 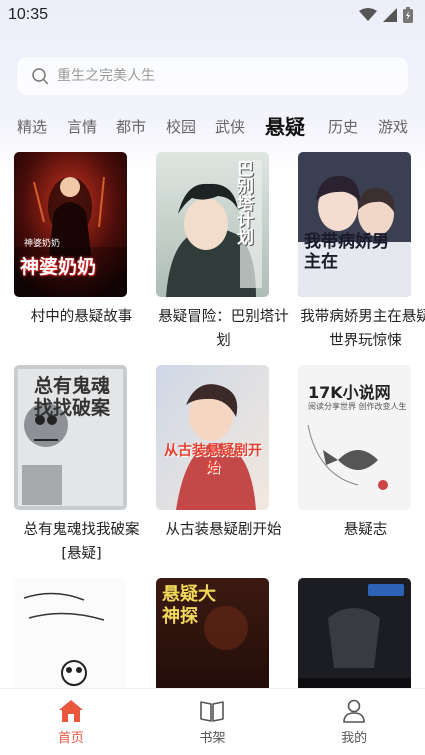 I want to click on book-cover: 总有鬼魂找找破案, so click(x=70, y=437).